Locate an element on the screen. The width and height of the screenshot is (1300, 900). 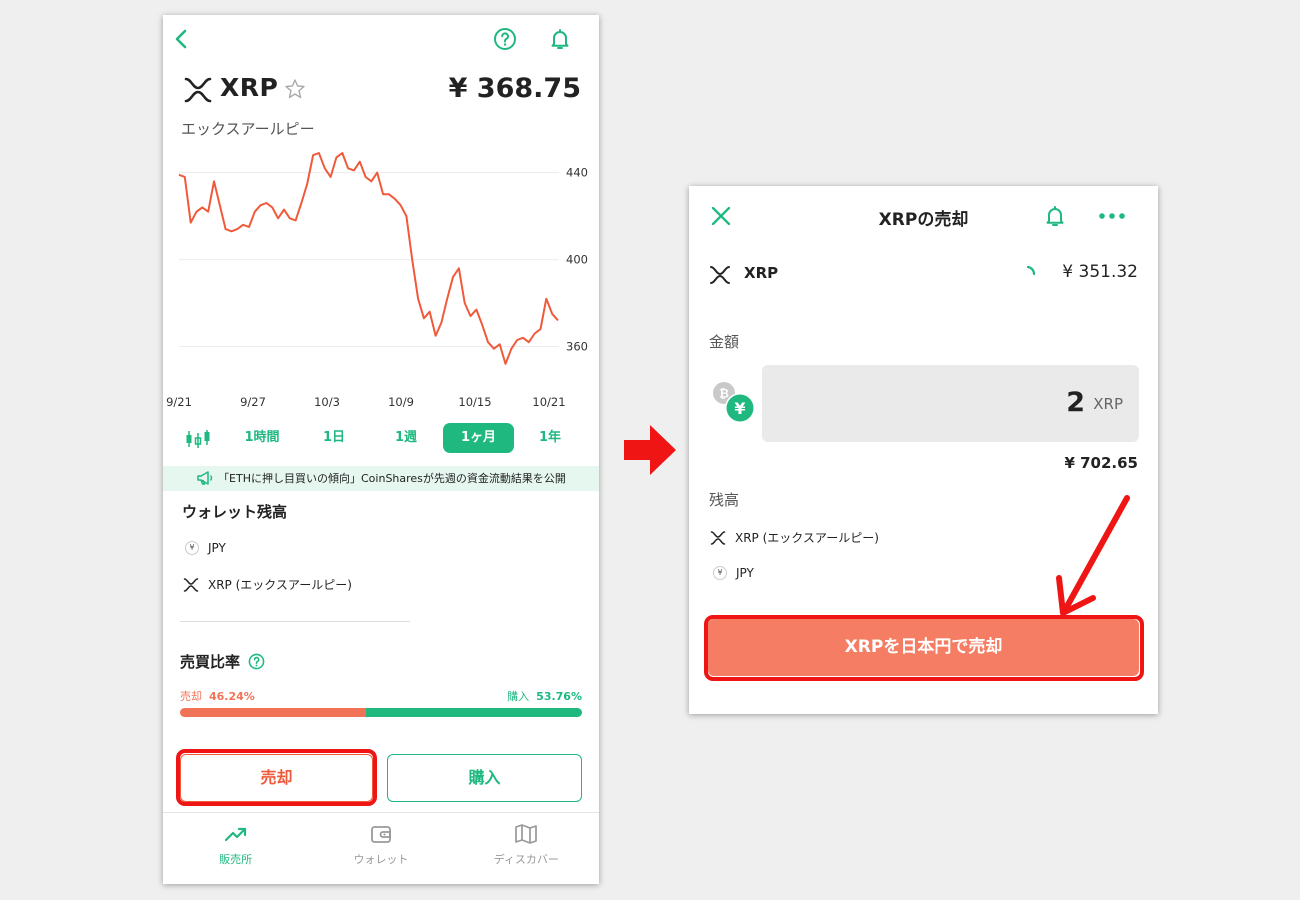
wallet-balance-title: ウォレット残高 is located at coordinates (235, 512).